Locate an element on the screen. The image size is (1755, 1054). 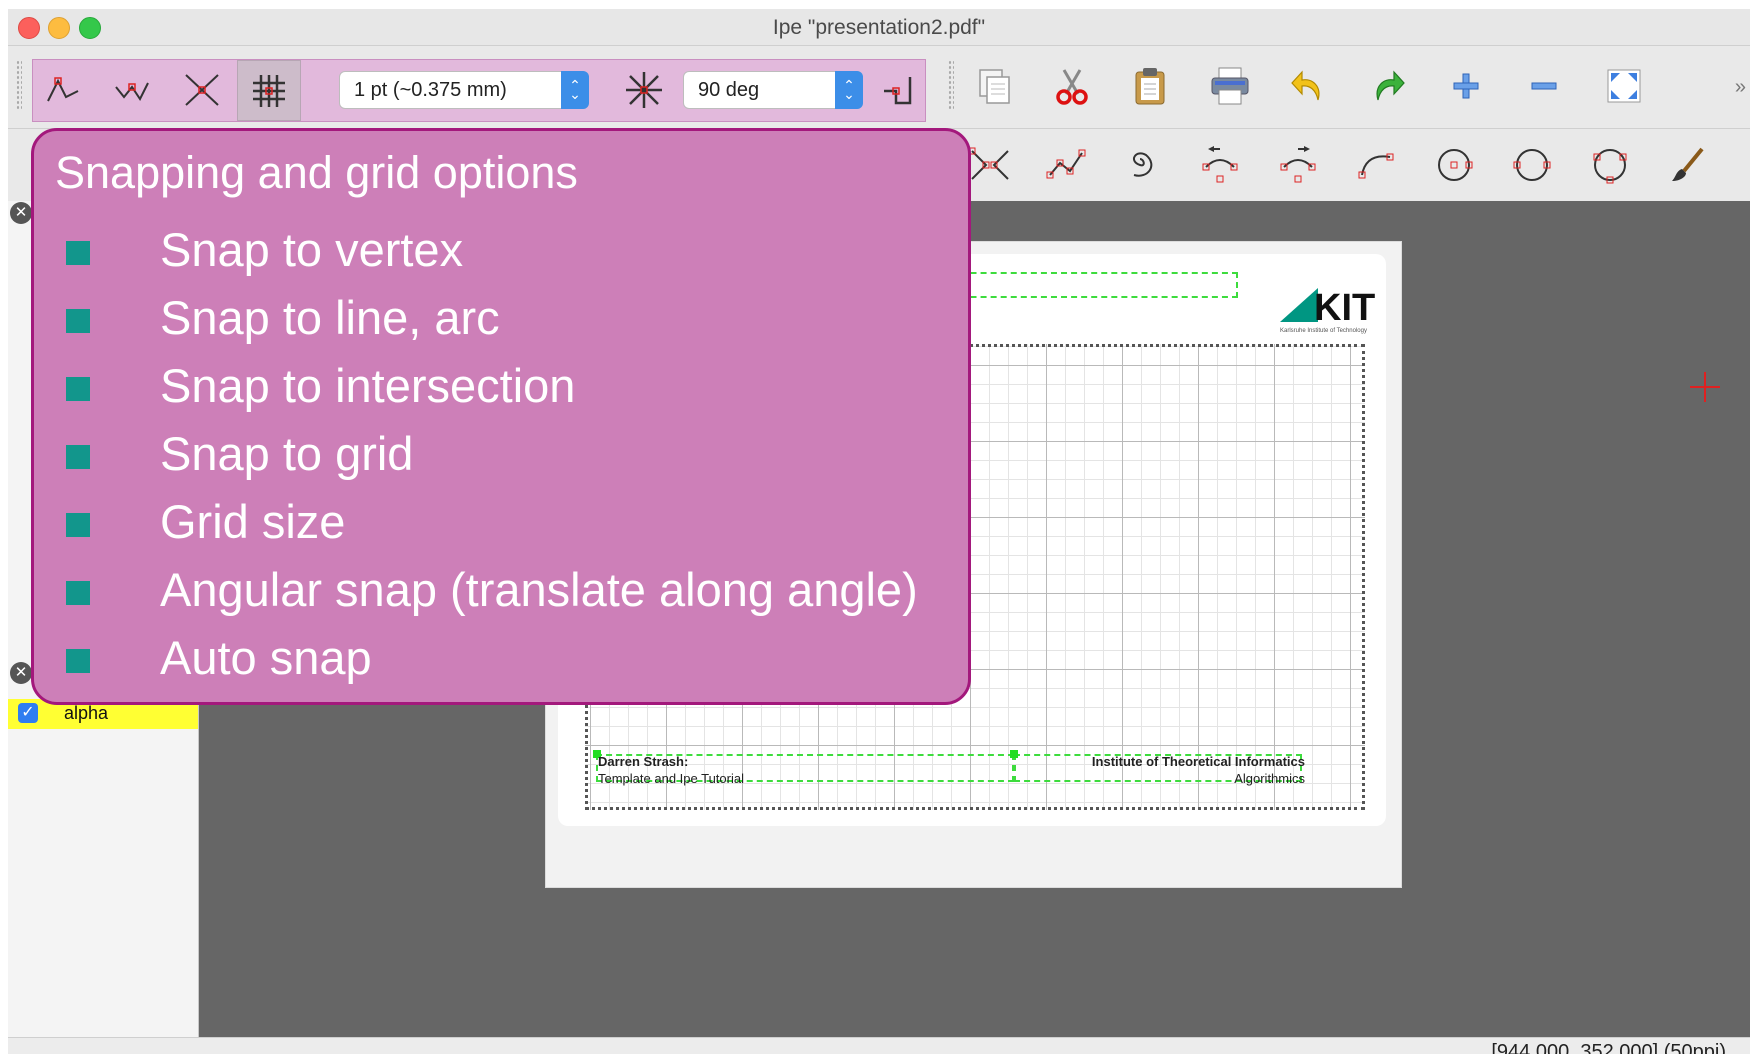
undo-button is located at coordinates (1308, 86).